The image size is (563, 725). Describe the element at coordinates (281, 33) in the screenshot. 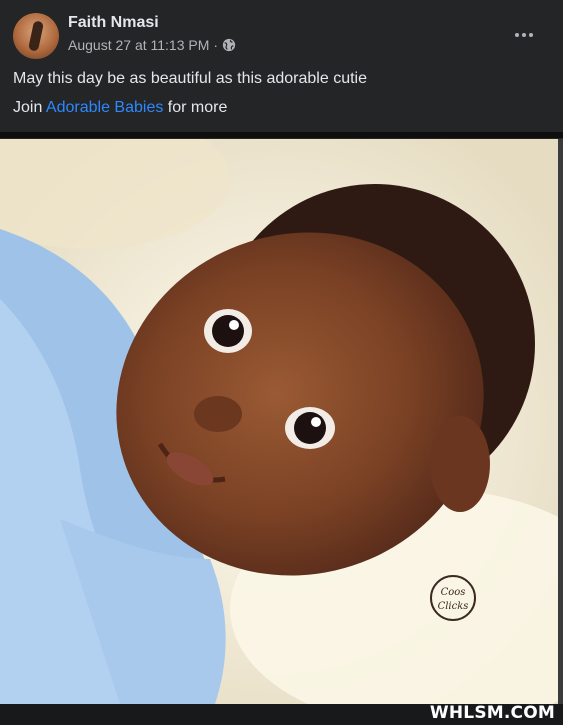

I see `post-header: Faith Nmasi August 27 at 11:13 PM ·` at that location.